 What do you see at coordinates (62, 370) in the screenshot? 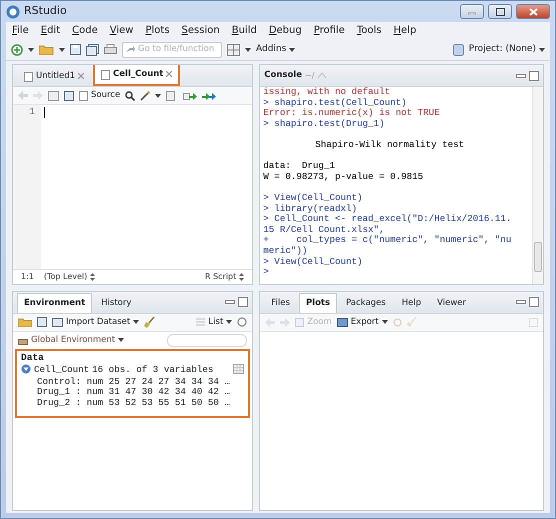
I see `object-name: Cell_Count` at bounding box center [62, 370].